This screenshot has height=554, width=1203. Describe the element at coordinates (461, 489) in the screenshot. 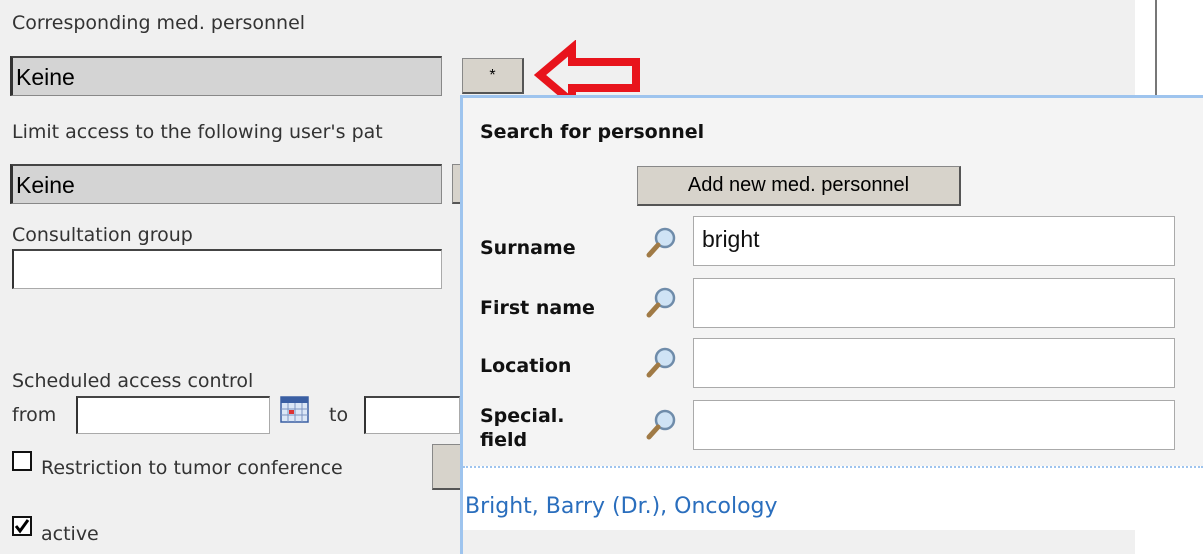

I see `popup-edge` at that location.